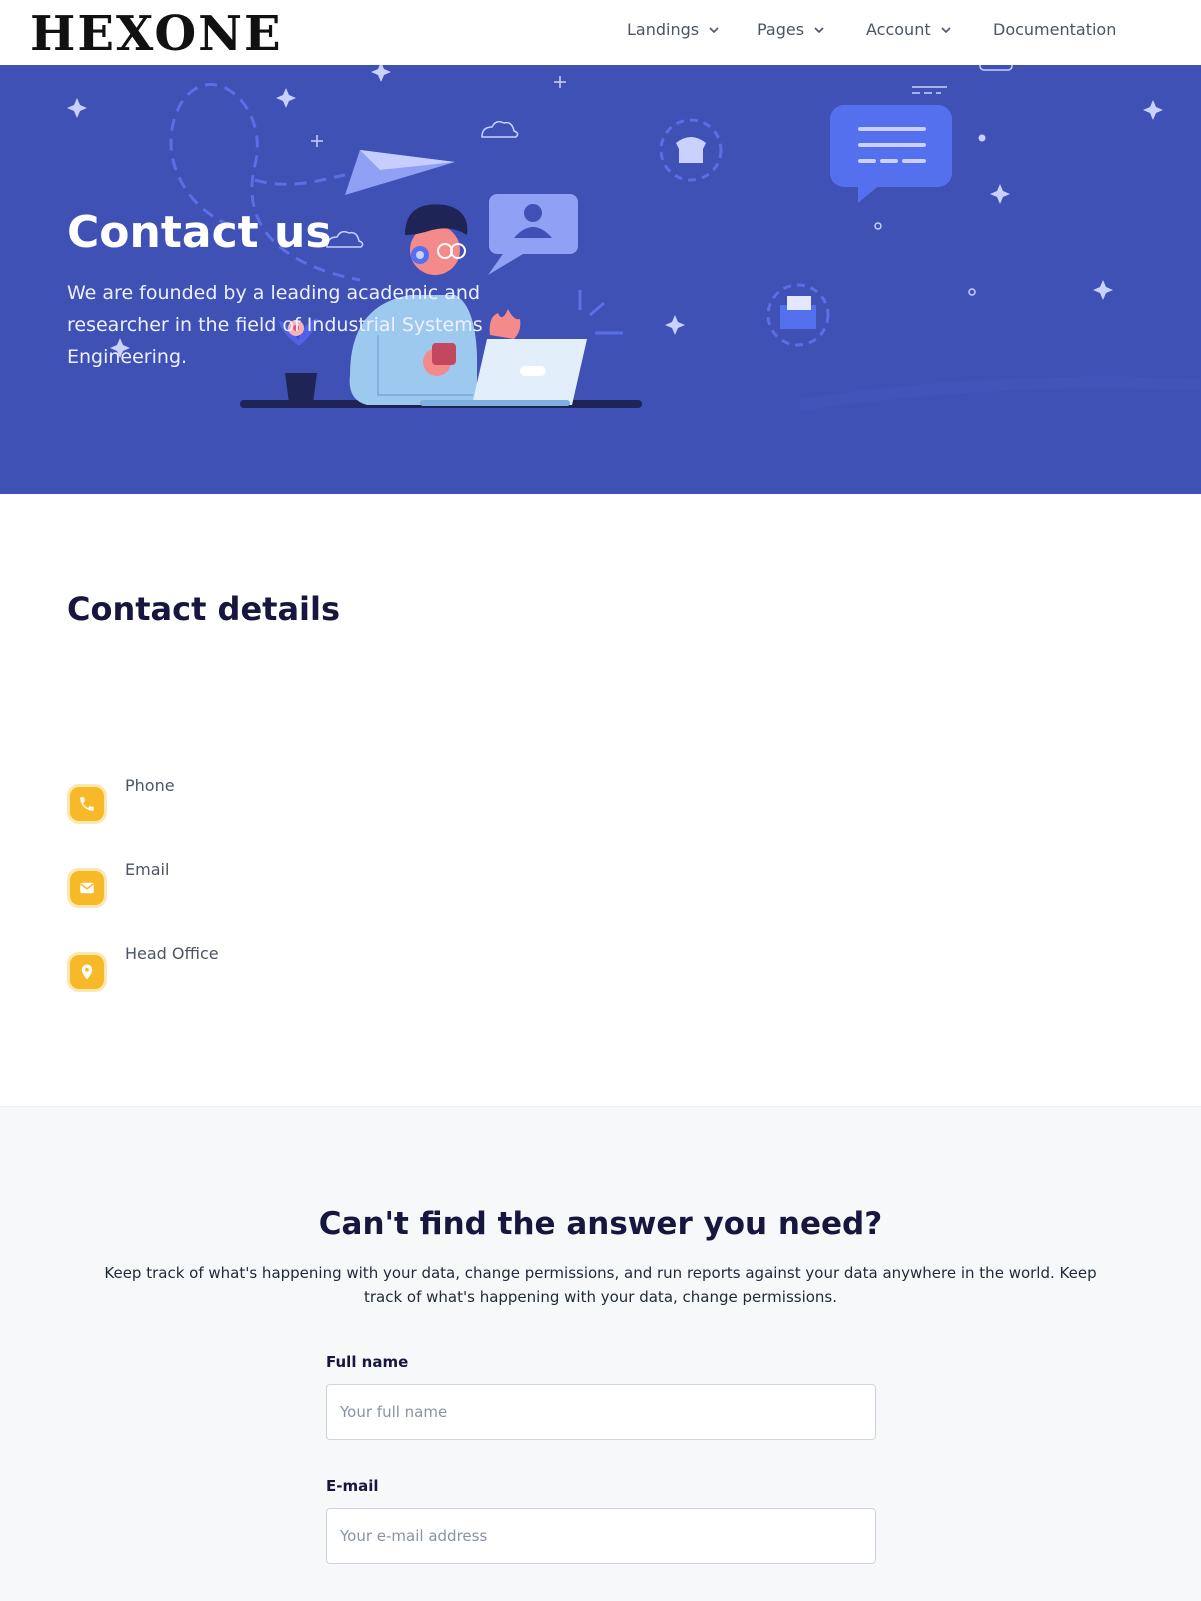  Describe the element at coordinates (352, 1486) in the screenshot. I see `email-label: E-mail` at that location.